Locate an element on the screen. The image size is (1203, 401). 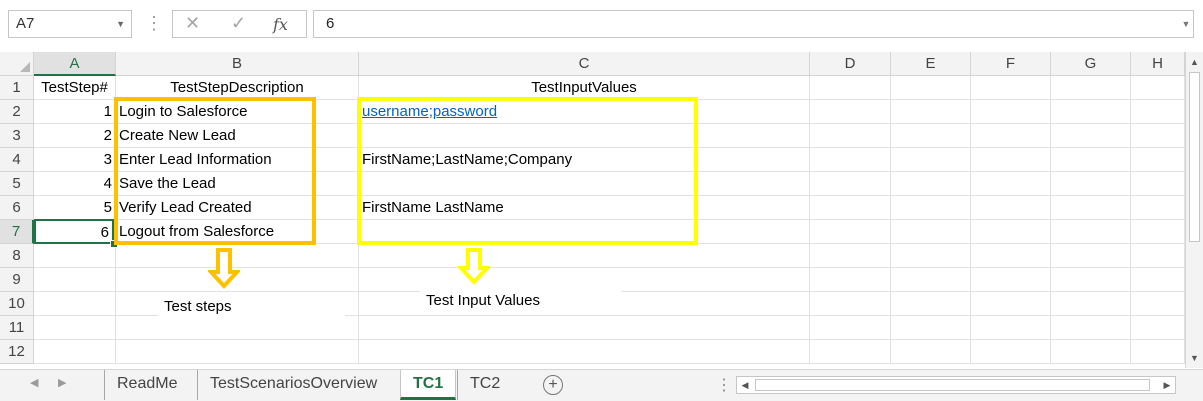
row-header-10: 10 is located at coordinates (17, 304).